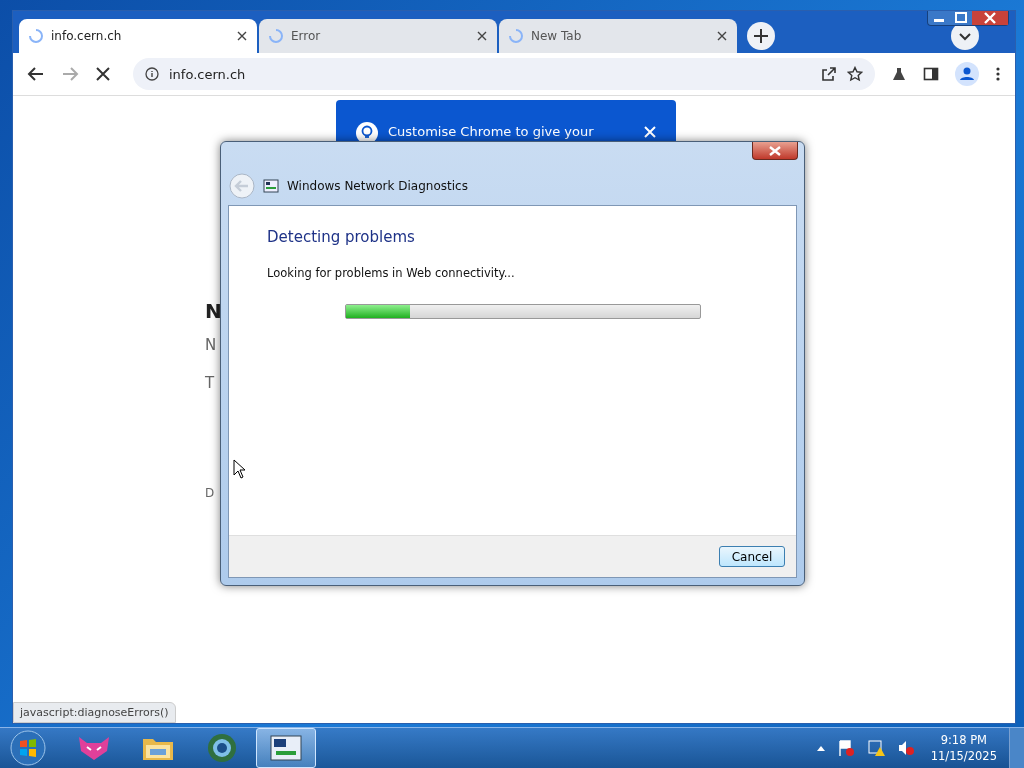  I want to click on tab-title: Error, so click(306, 36).